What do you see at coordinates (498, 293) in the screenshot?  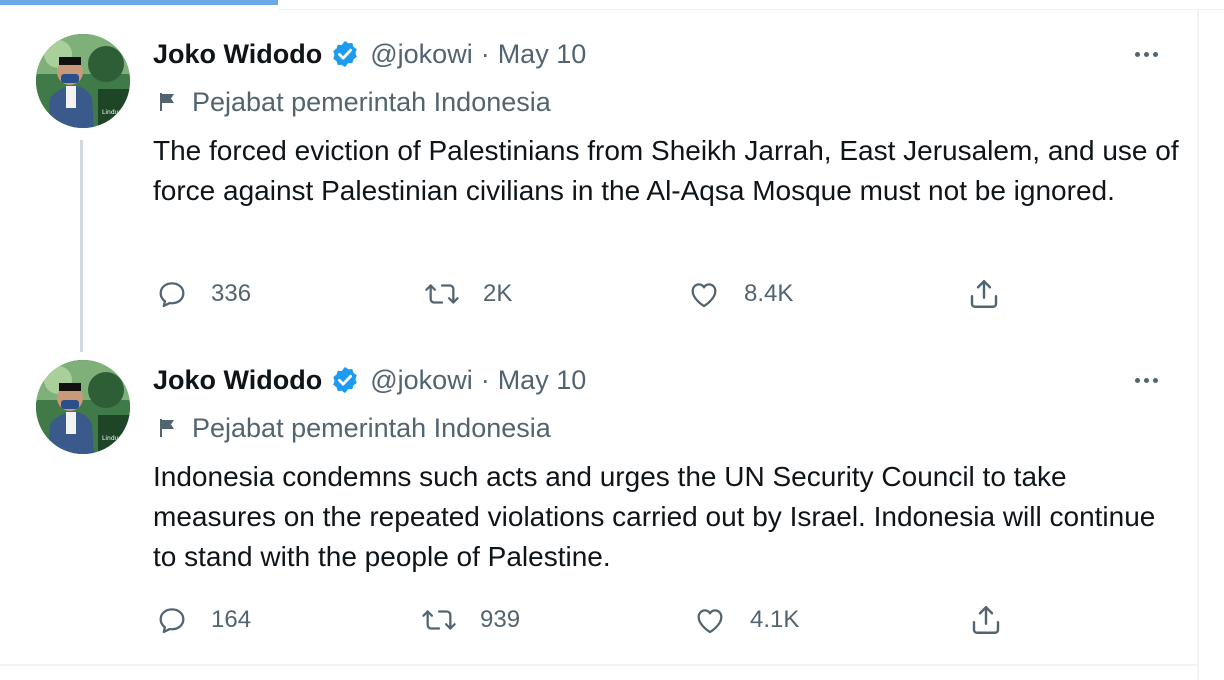 I see `retweet-count: 2K` at bounding box center [498, 293].